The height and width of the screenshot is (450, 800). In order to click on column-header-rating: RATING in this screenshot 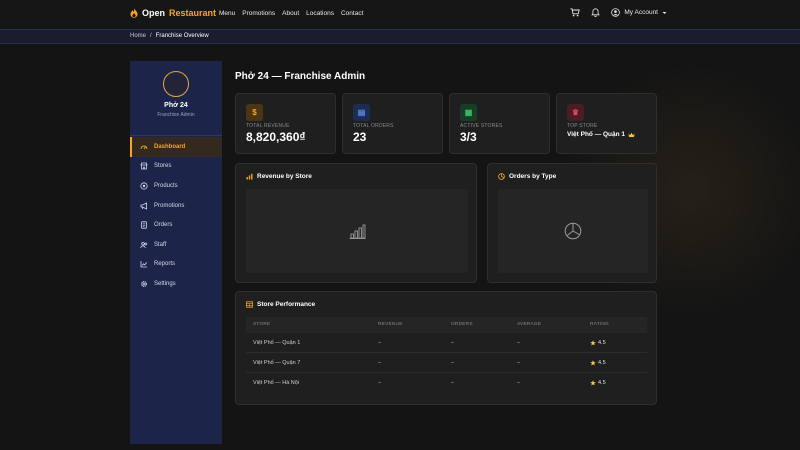, I will do `click(599, 324)`.